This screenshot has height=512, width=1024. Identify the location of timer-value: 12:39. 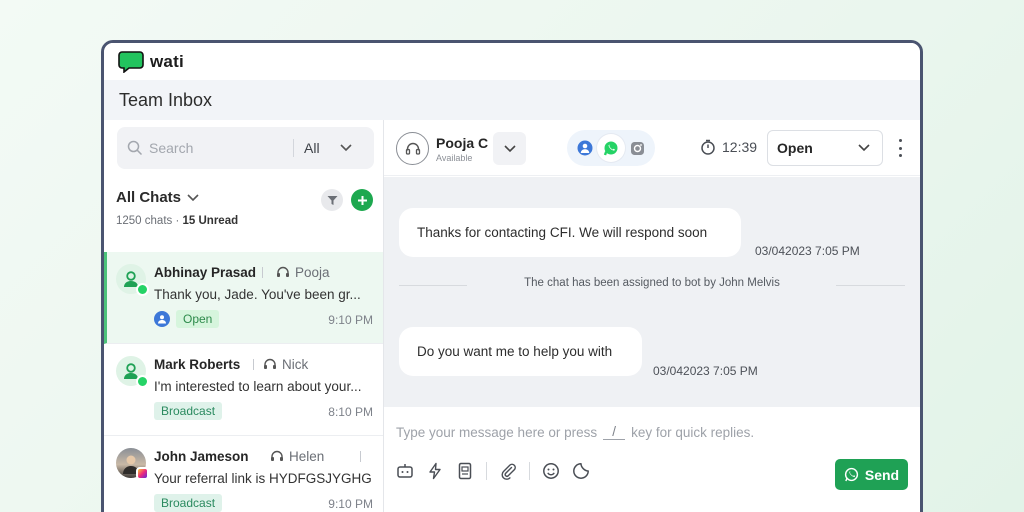
(740, 147).